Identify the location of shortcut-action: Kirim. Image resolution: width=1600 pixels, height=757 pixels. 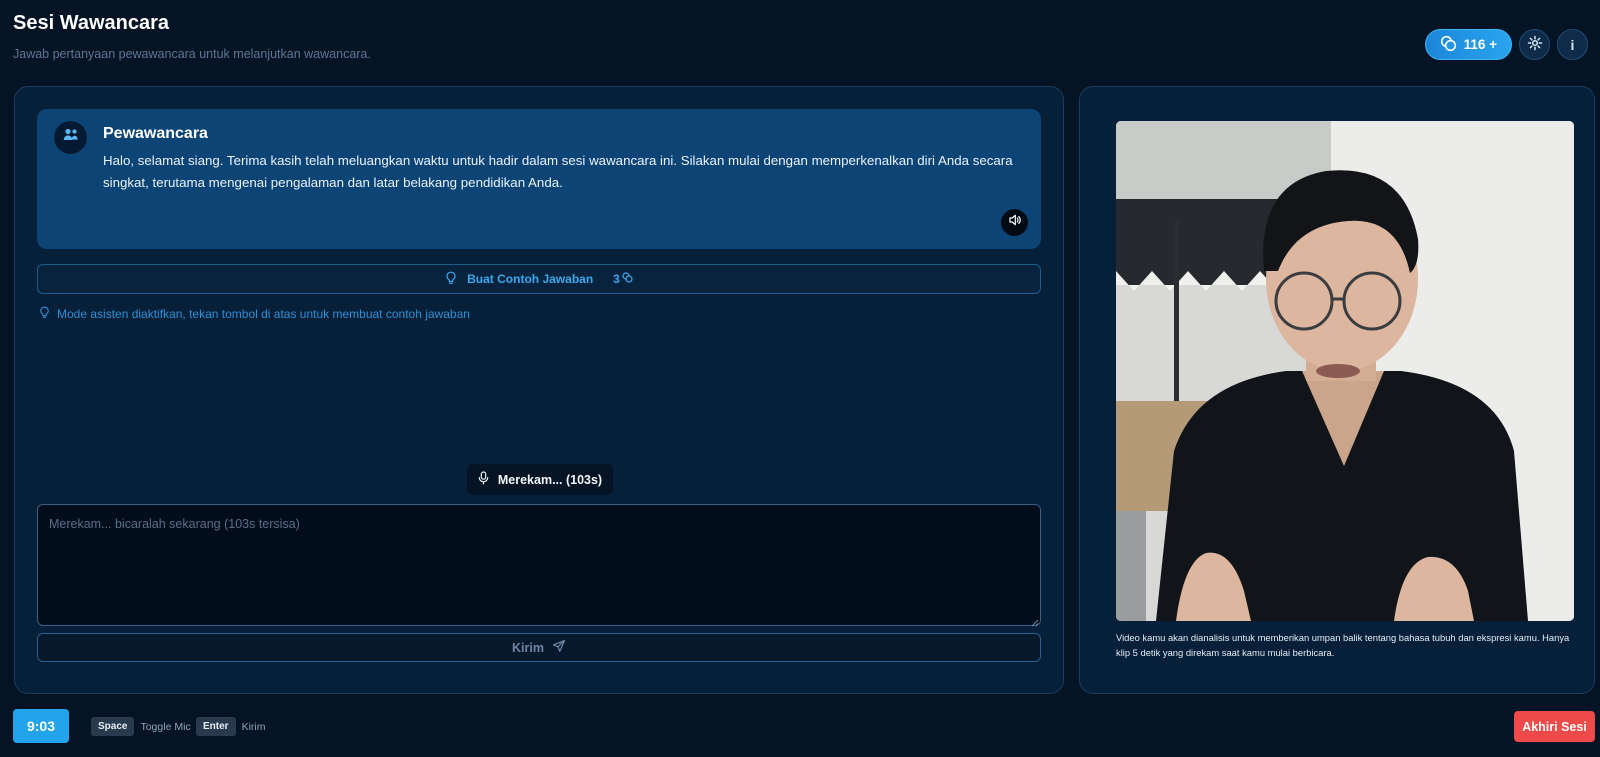
(253, 726).